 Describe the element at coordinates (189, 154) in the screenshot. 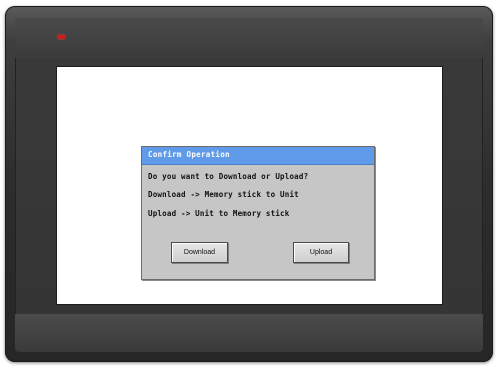

I see `dialog-title: Confirm Operation` at that location.